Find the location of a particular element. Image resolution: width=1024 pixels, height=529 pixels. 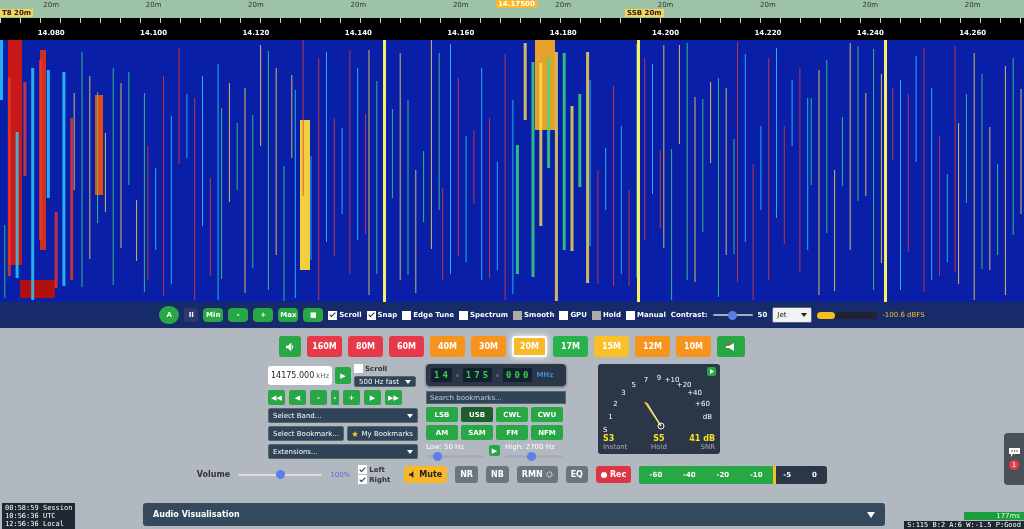

volume-slider is located at coordinates (280, 474).